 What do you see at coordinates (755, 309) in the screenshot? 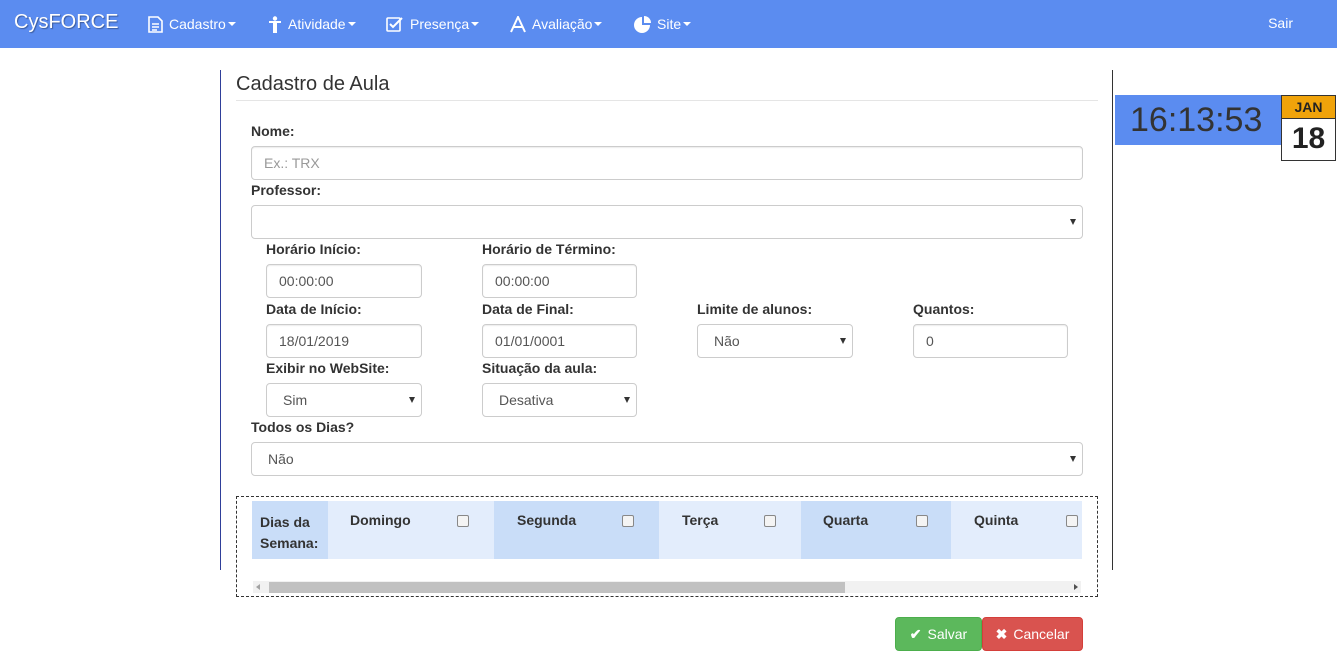
I see `limite-alunos-label: Limite de alunos:` at bounding box center [755, 309].